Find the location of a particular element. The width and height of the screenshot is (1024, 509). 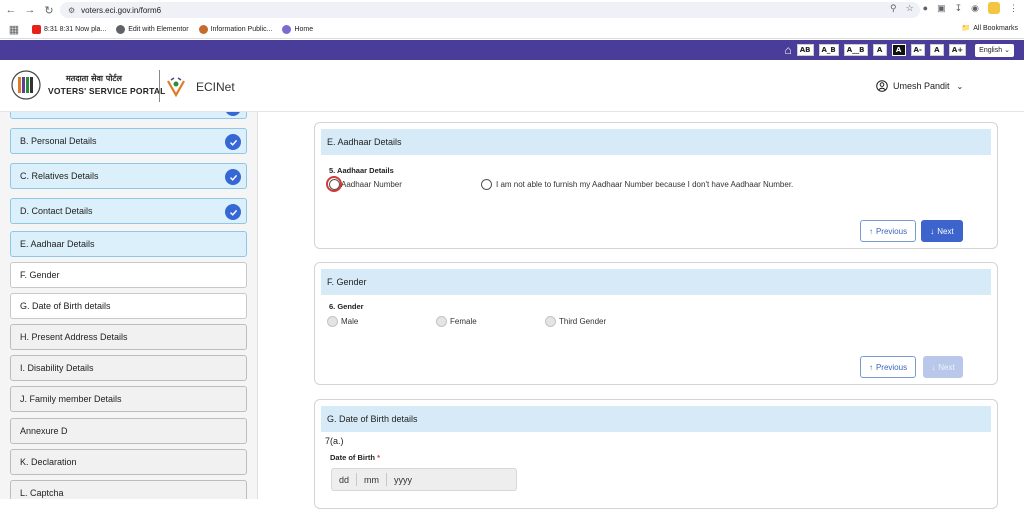

sidebar-item-personal-details: B. Personal Details is located at coordinates (128, 141).